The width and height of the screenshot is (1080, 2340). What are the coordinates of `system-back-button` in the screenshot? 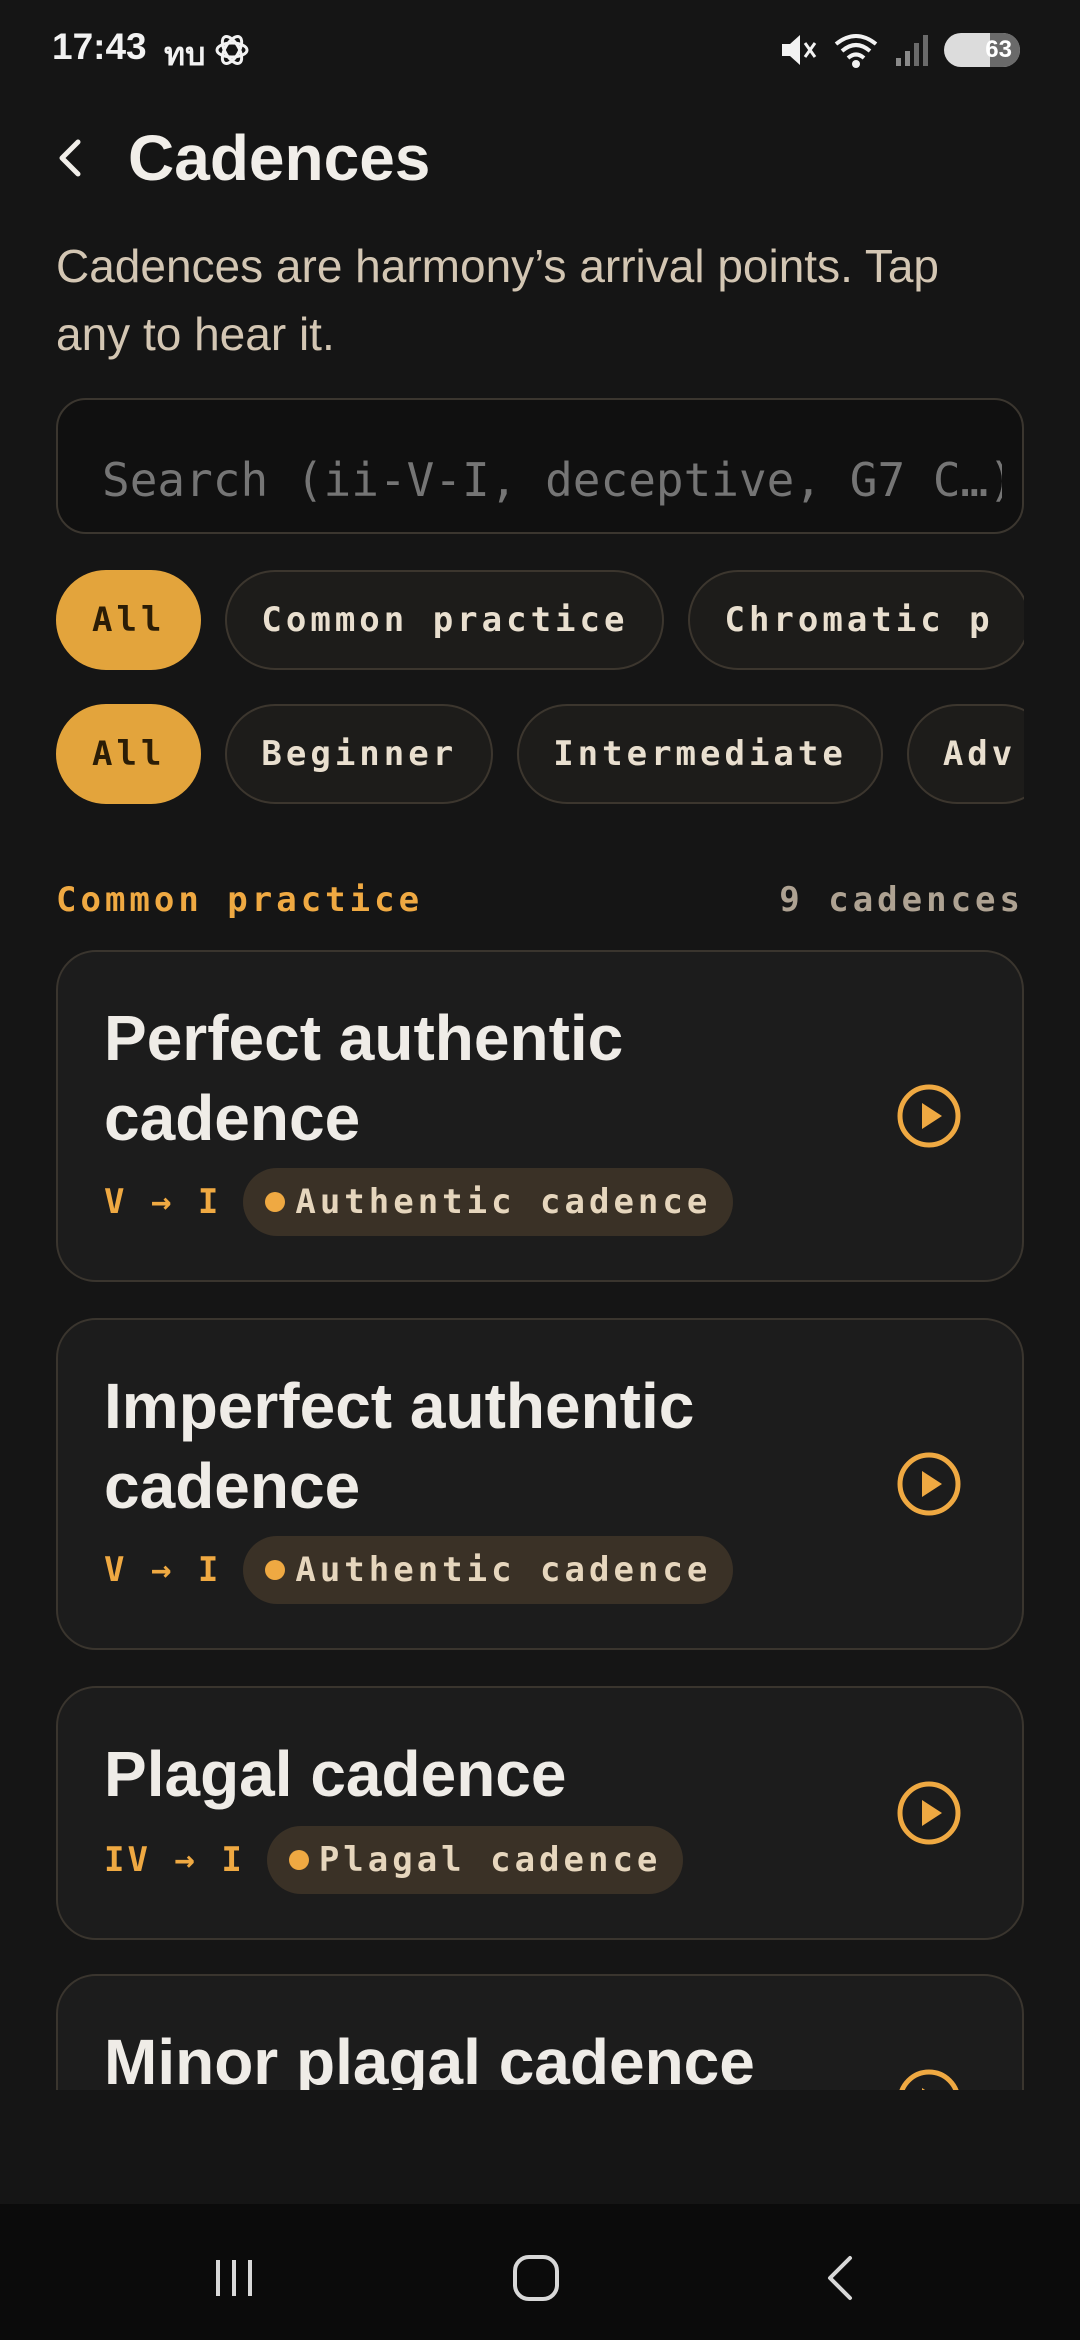 It's located at (840, 2278).